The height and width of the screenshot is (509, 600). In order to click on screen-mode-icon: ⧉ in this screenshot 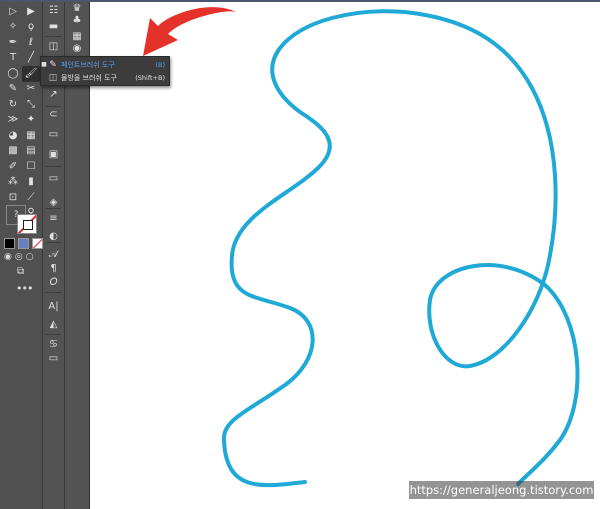, I will do `click(20, 271)`.